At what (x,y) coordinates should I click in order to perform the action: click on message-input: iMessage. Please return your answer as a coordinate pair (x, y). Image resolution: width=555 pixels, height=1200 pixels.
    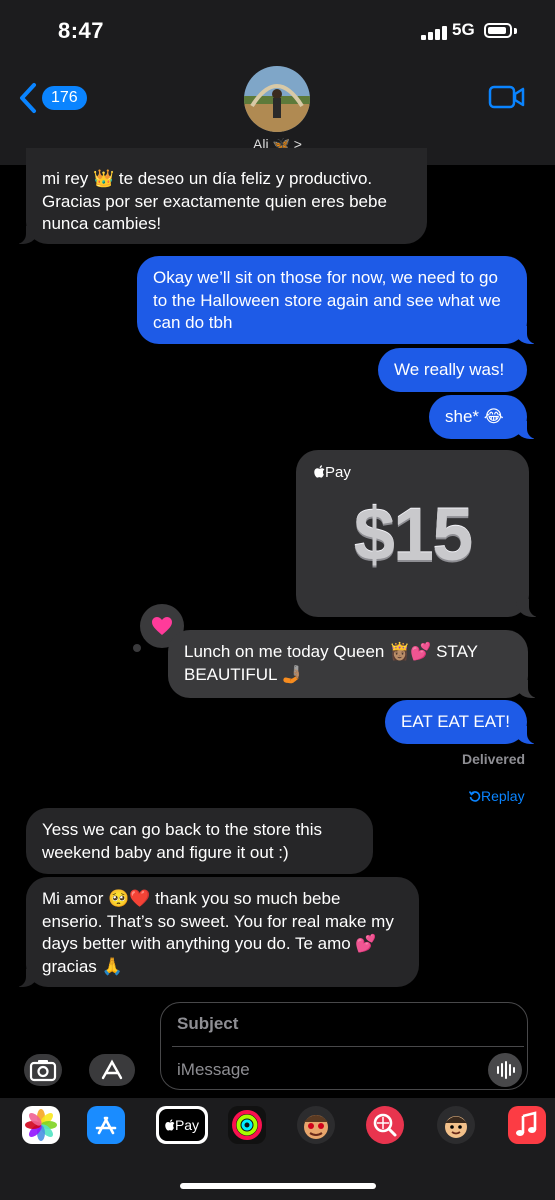
    Looking at the image, I should click on (213, 1070).